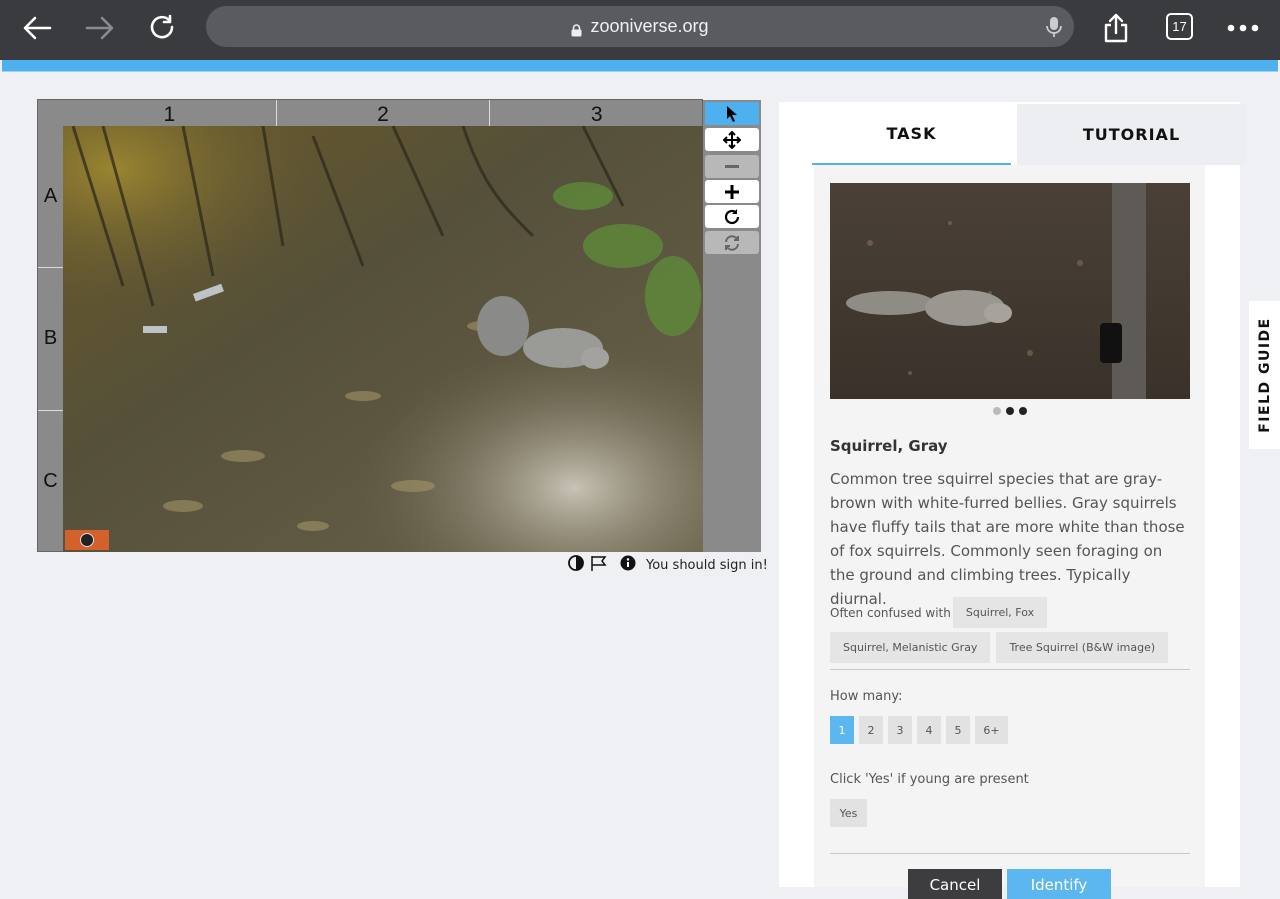 The height and width of the screenshot is (899, 1280). Describe the element at coordinates (640, 66) in the screenshot. I see `site-header-bar` at that location.